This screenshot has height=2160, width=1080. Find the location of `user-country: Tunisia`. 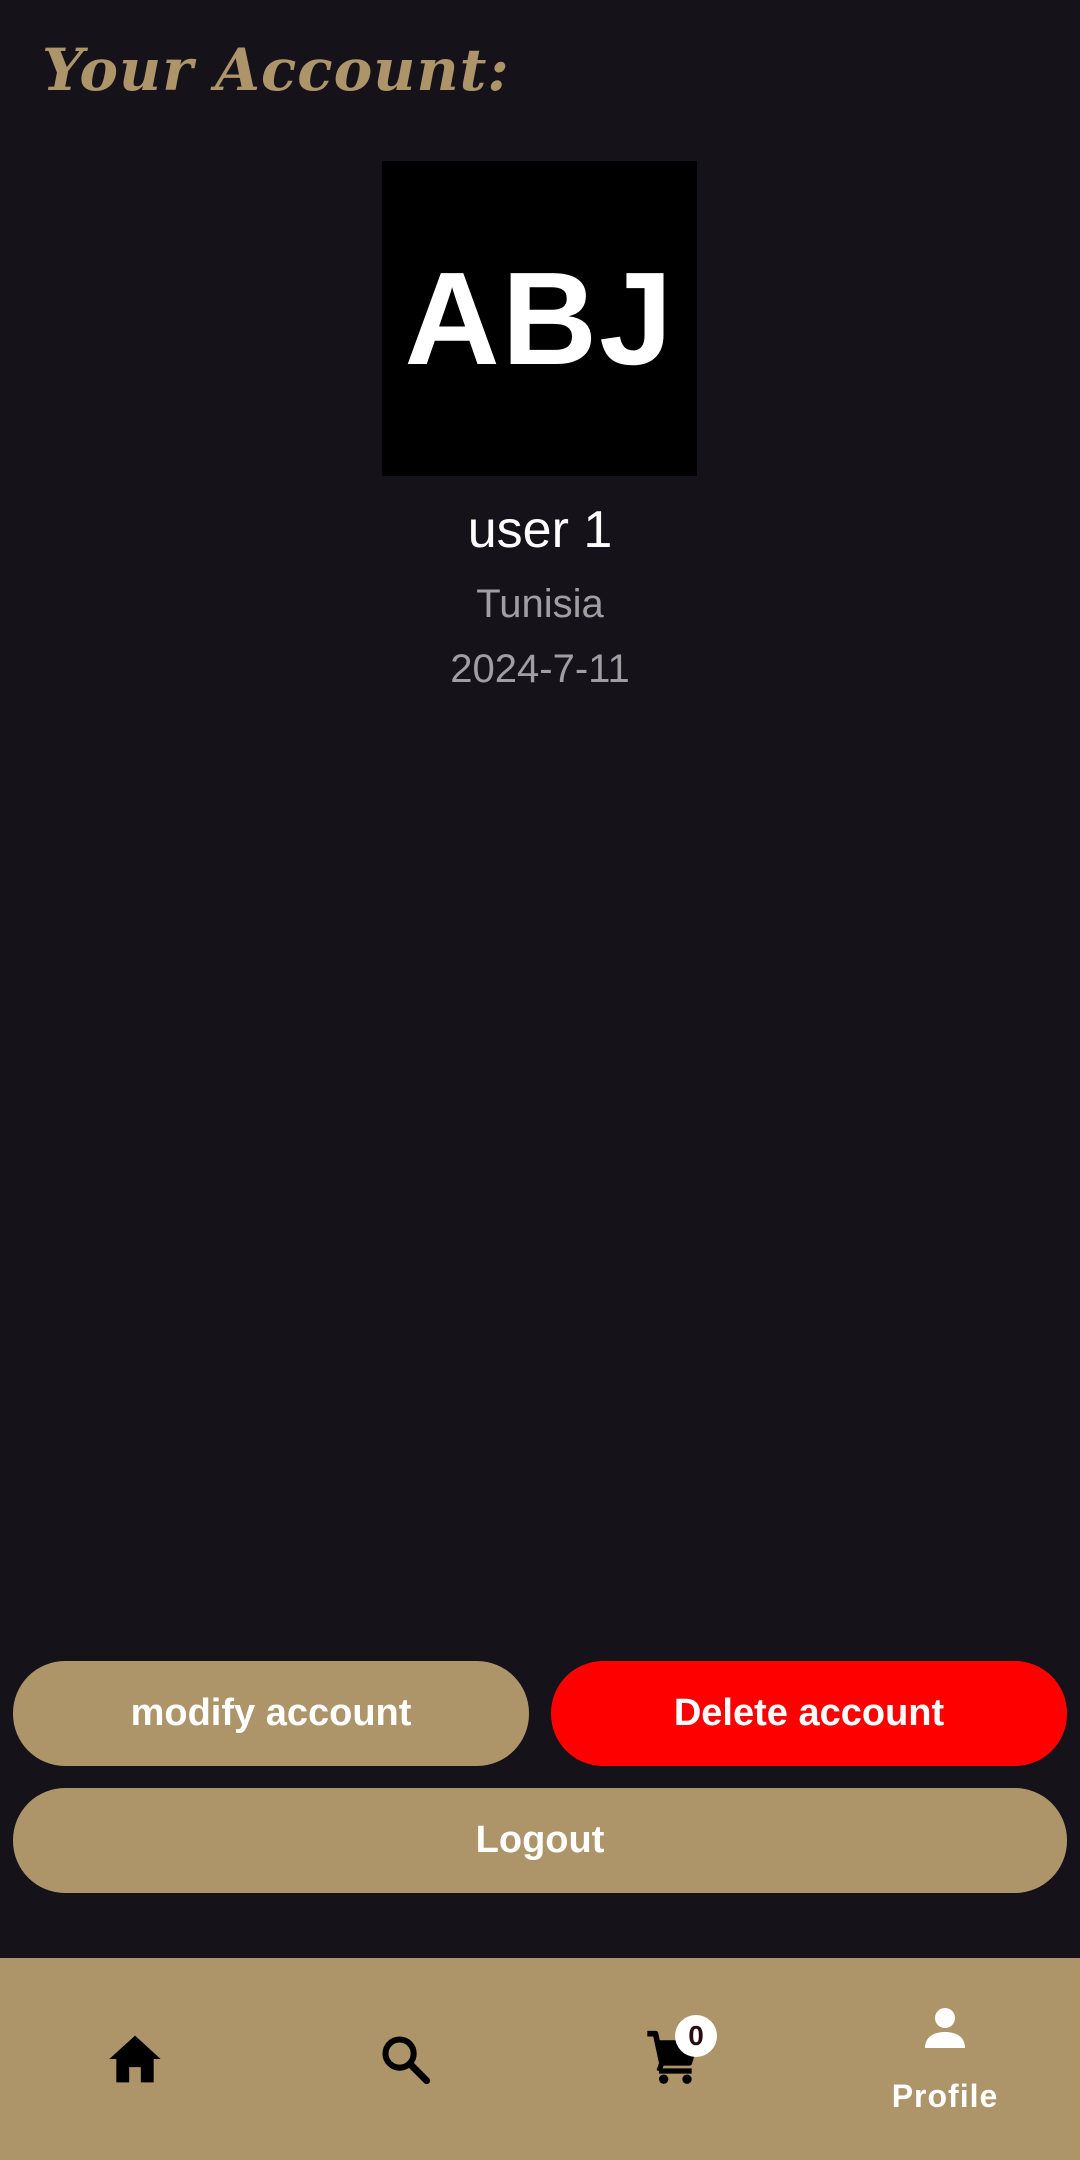

user-country: Tunisia is located at coordinates (540, 604).